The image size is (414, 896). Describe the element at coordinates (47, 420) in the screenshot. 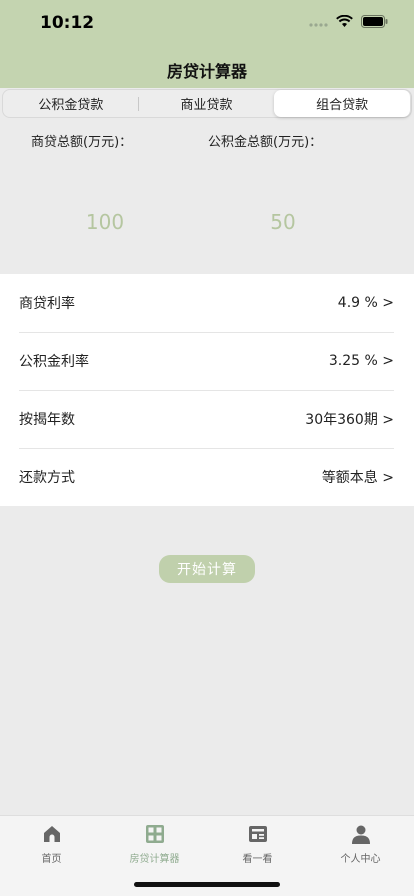

I see `loan-term-label: 按揭年数` at that location.